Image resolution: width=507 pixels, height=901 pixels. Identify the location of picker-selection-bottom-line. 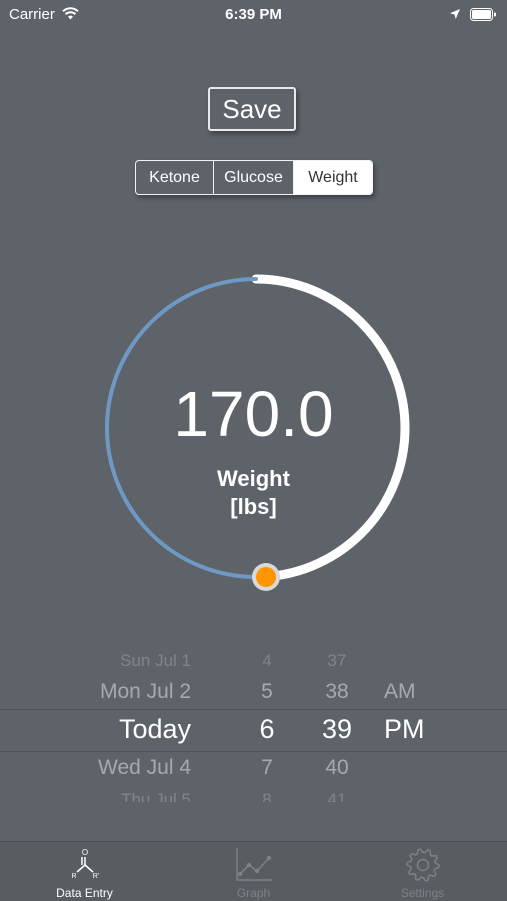
(253, 751).